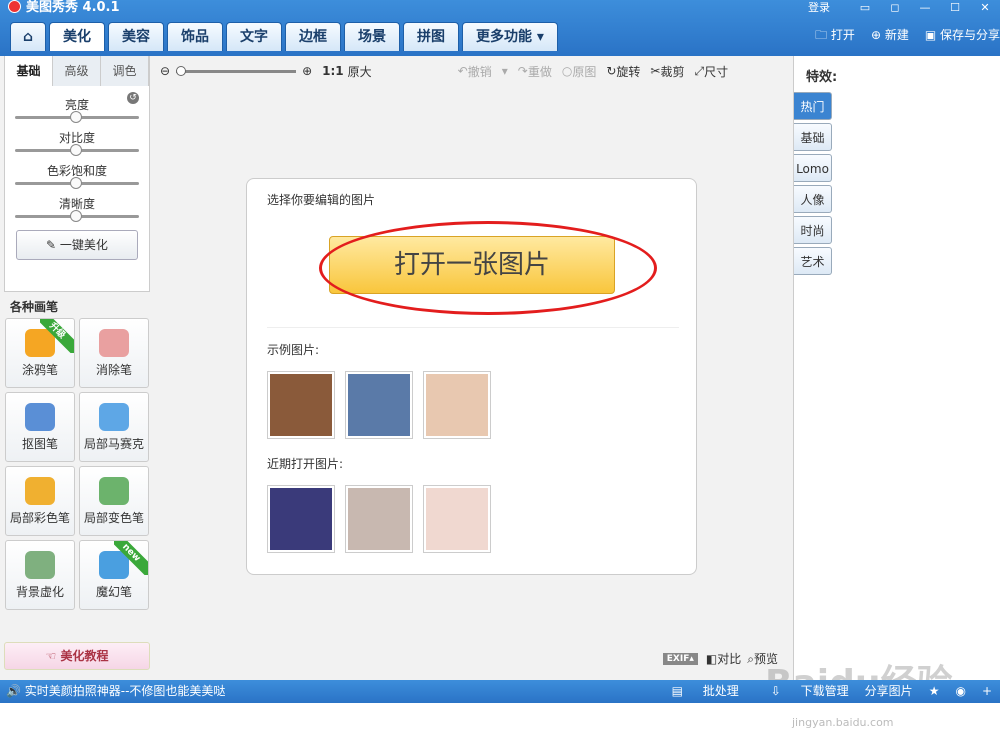 The height and width of the screenshot is (729, 1000). What do you see at coordinates (813, 261) in the screenshot?
I see `effects-tab-art: 艺术` at bounding box center [813, 261].